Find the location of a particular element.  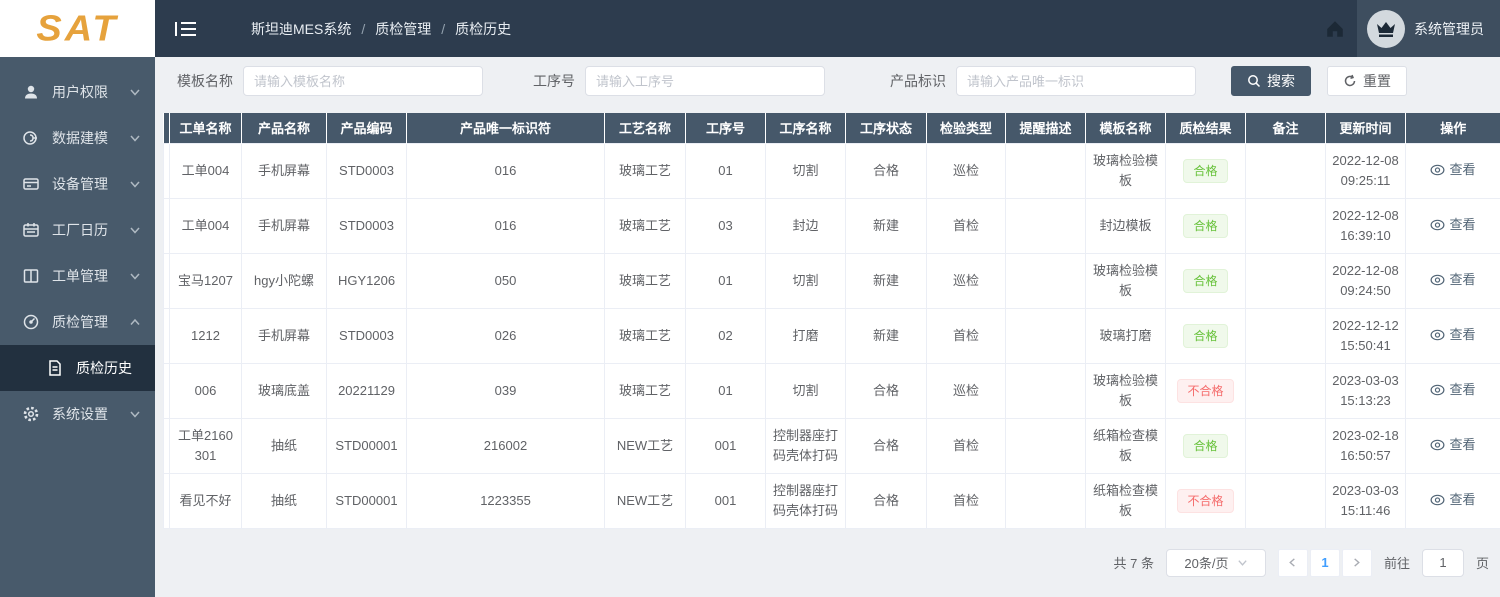

cell-product-code: STD0003 is located at coordinates (366, 335).